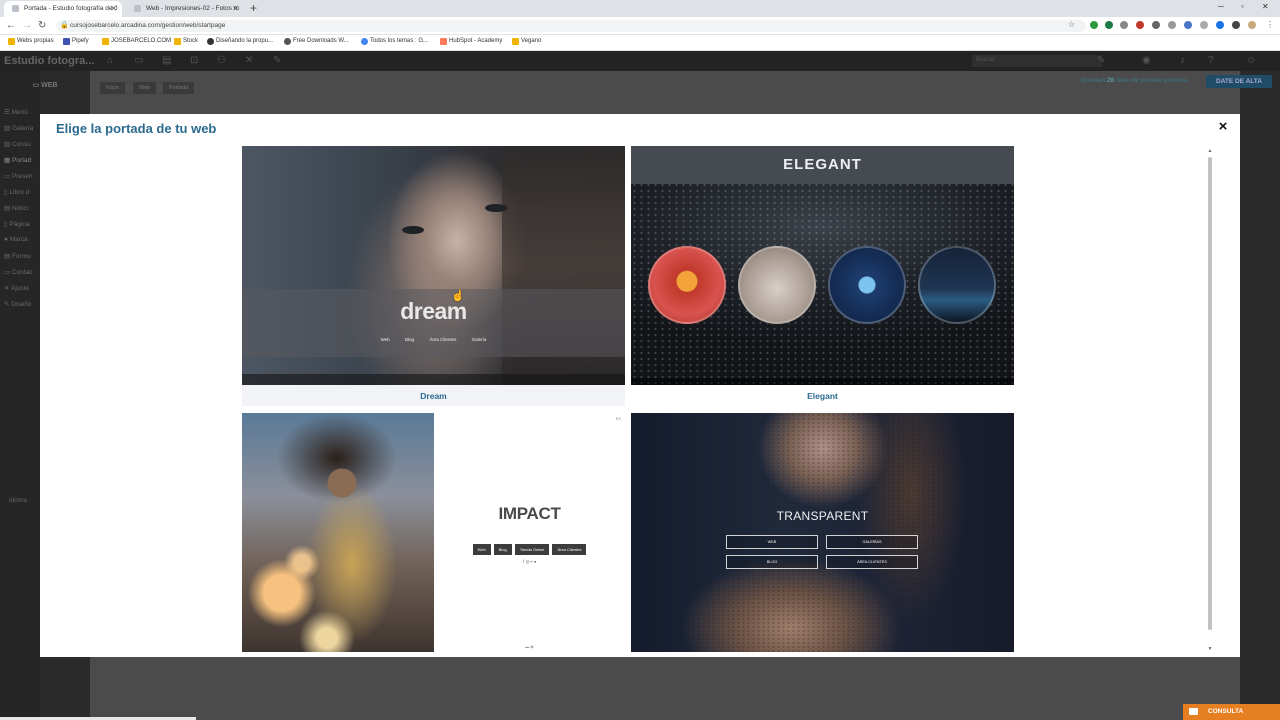  I want to click on new-tab-icon: +, so click(253, 8).